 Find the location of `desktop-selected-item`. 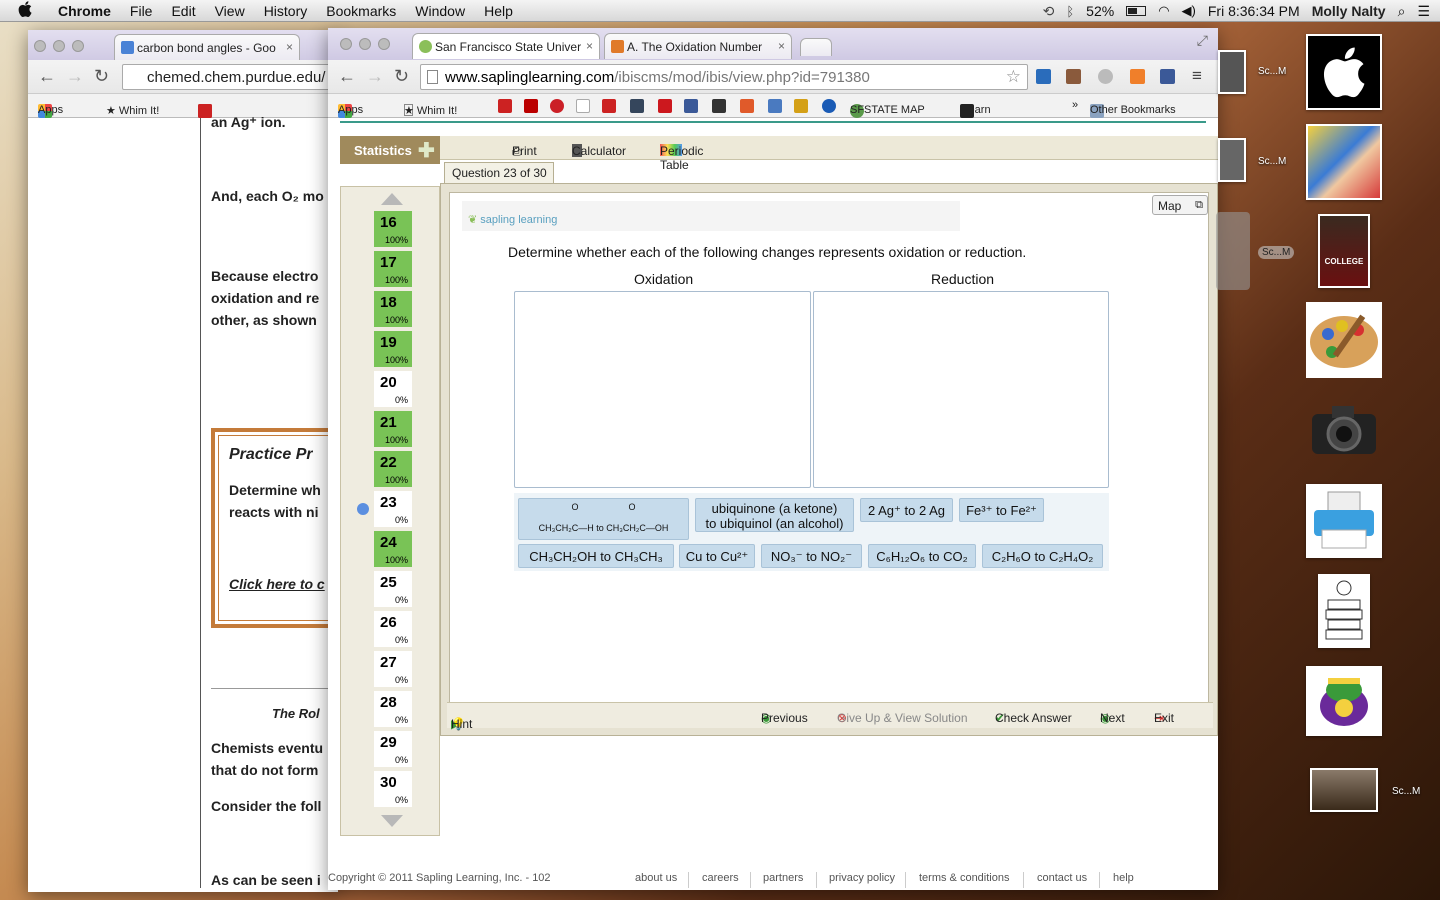

desktop-selected-item is located at coordinates (1233, 251).